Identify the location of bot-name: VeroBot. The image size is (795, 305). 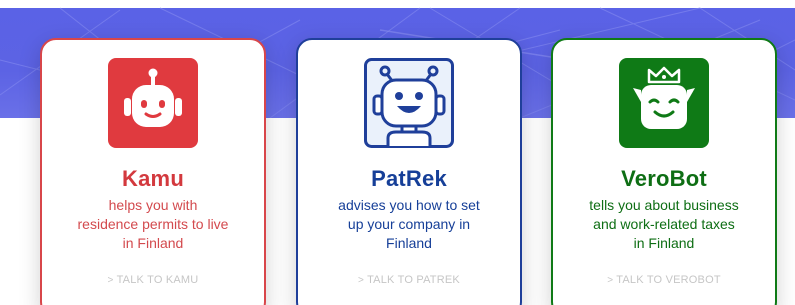
(664, 178).